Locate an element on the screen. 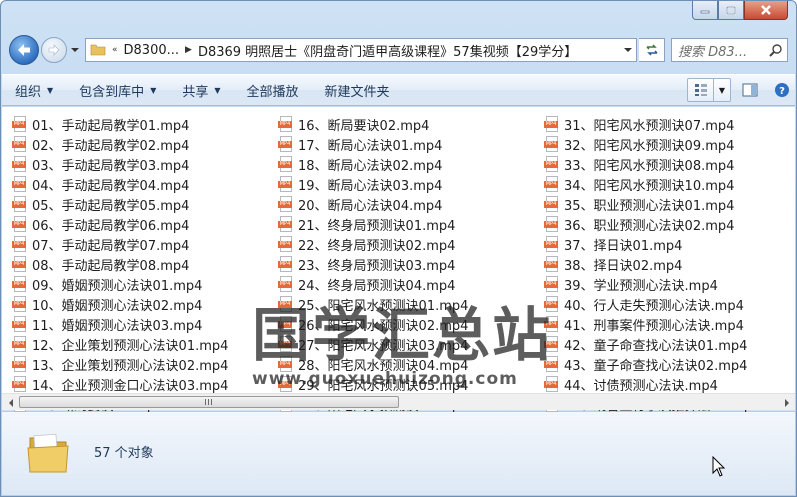 The height and width of the screenshot is (497, 797). file-item: MP4 25、阳宅风水预测诀01.mp4 is located at coordinates (408, 304).